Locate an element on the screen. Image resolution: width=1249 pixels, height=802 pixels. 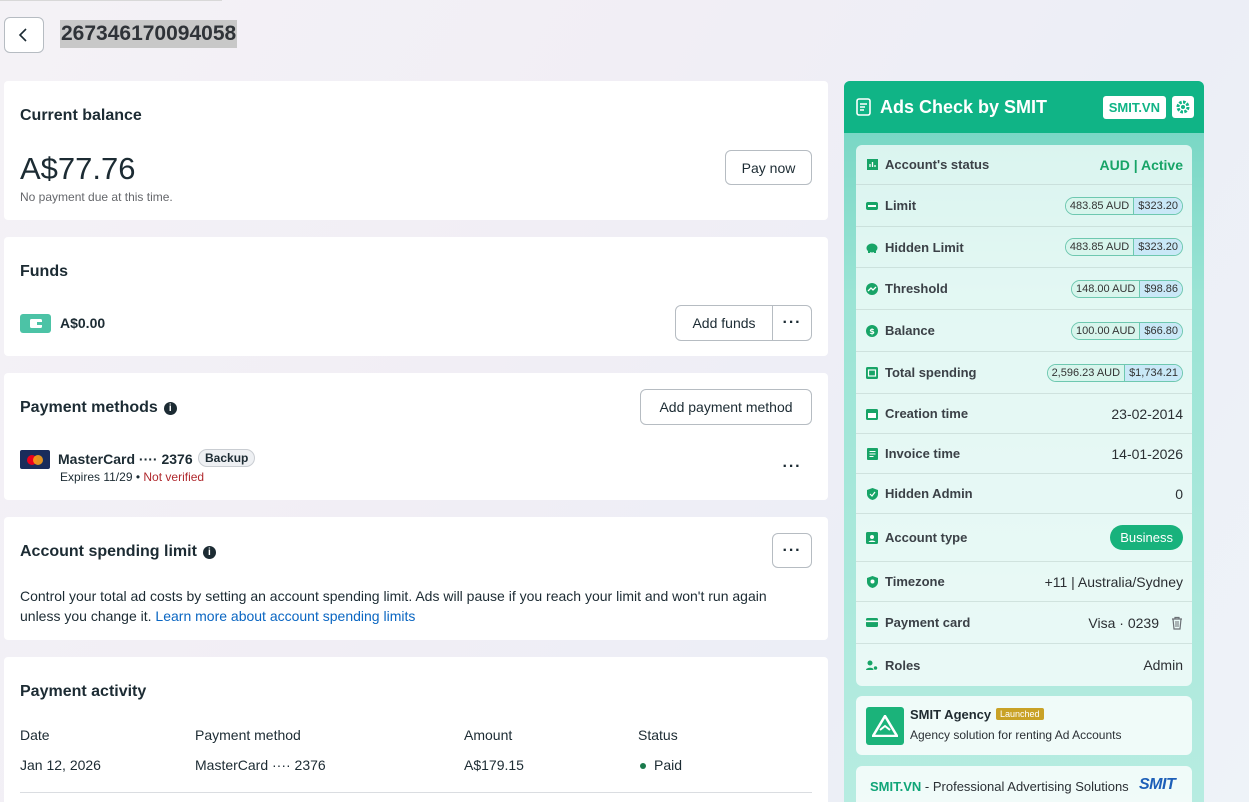
invoice-icon is located at coordinates (872, 453).